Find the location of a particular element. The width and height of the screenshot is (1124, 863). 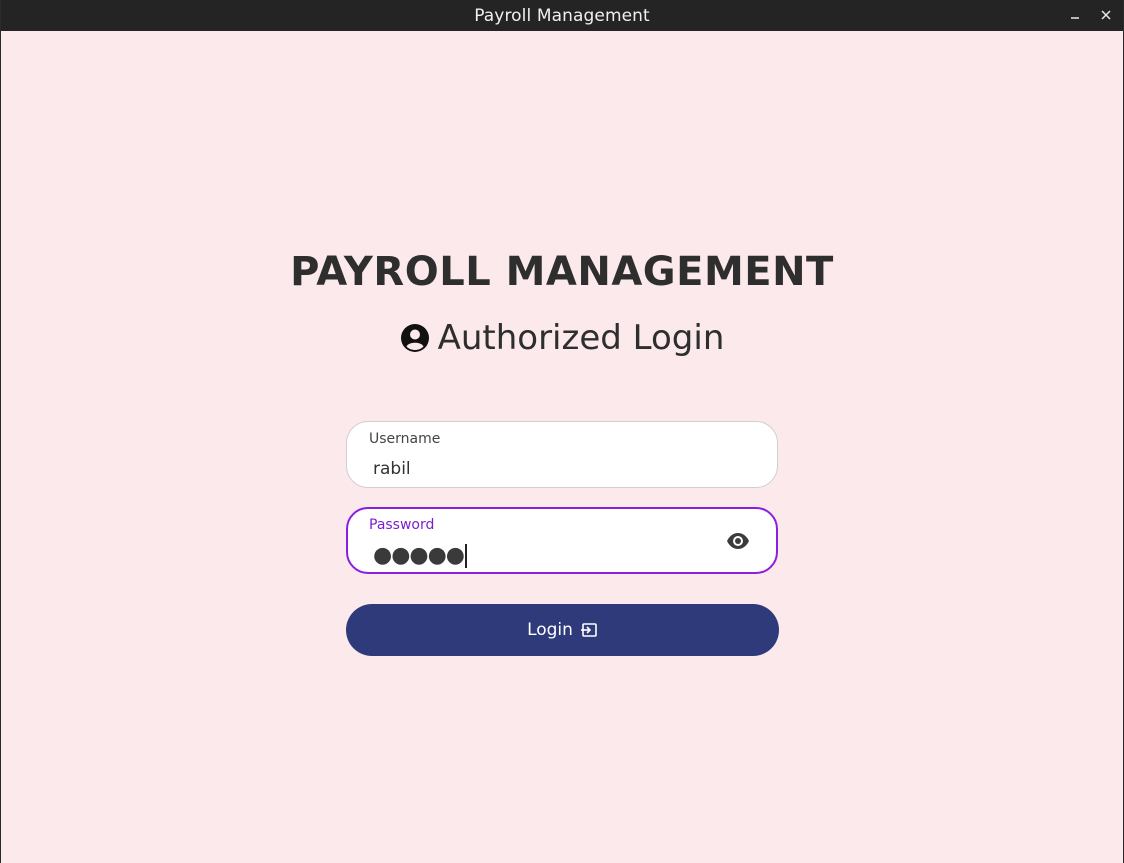

password-field: Password ●●●●● is located at coordinates (562, 540).